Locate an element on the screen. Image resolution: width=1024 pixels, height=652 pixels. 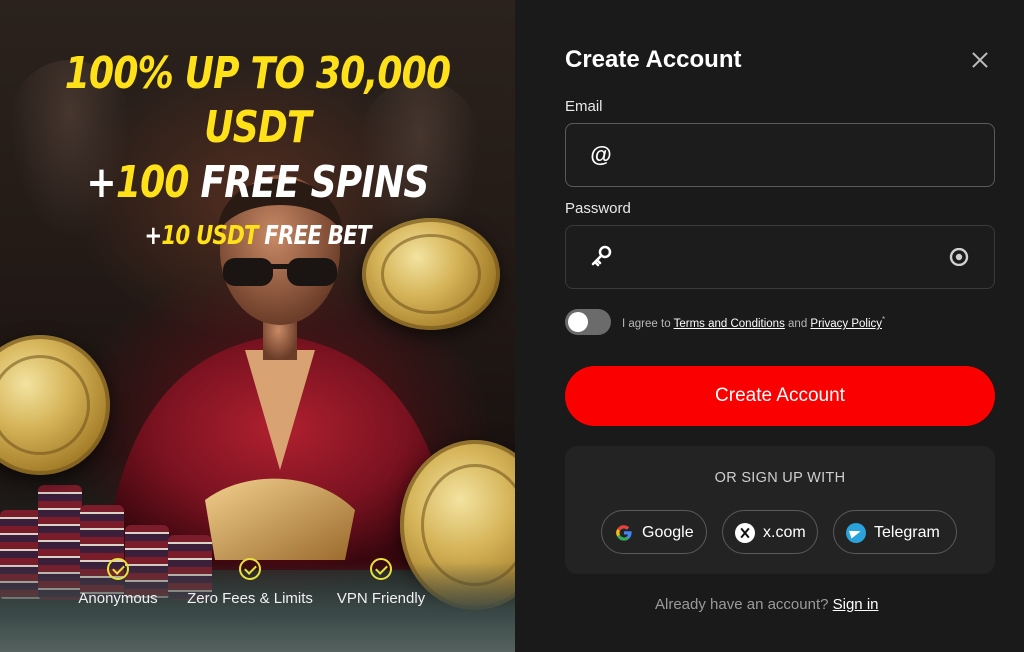
privacy-link: Privacy Policy is located at coordinates (846, 324).